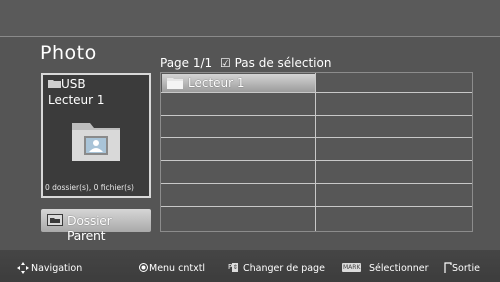 This screenshot has height=282, width=500. I want to click on ok-button-icon, so click(143, 267).